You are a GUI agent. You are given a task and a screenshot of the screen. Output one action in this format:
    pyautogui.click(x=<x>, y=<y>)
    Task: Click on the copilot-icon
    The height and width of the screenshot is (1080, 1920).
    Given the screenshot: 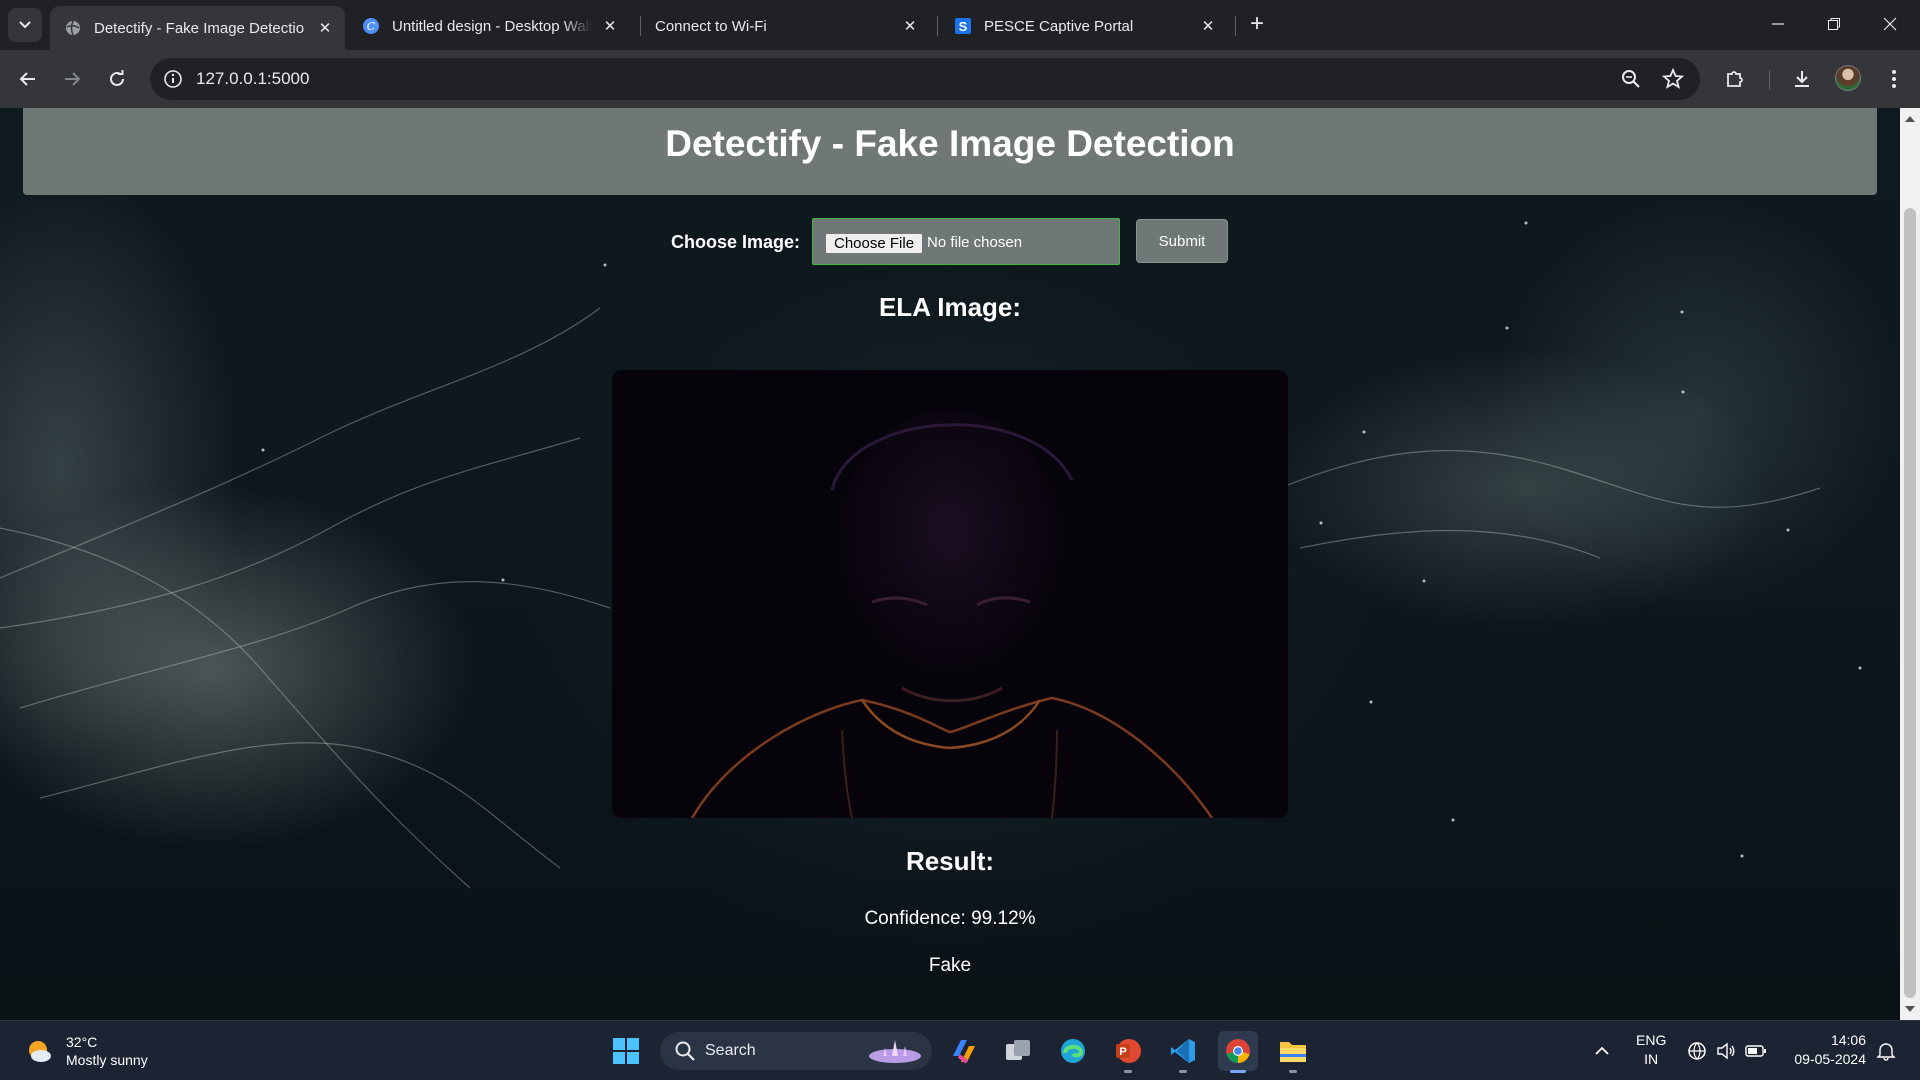 What is the action you would take?
    pyautogui.click(x=964, y=1052)
    